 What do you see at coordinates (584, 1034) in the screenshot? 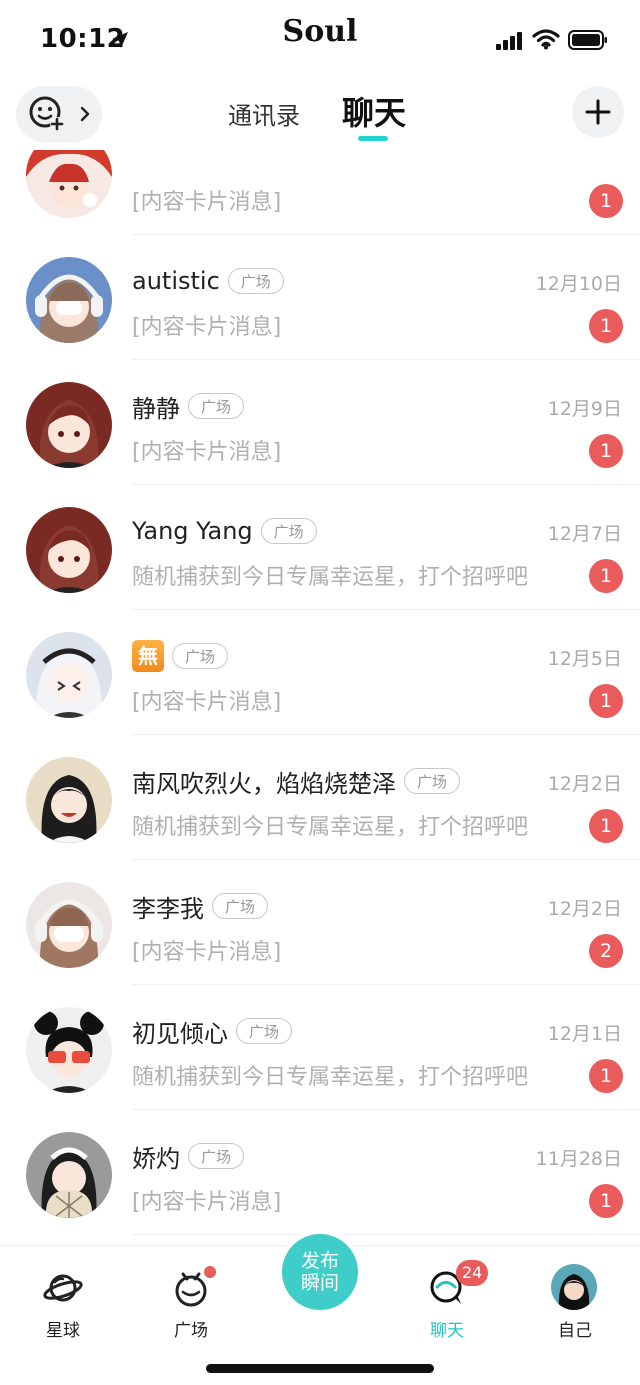
I see `chat-date: 12月1日` at bounding box center [584, 1034].